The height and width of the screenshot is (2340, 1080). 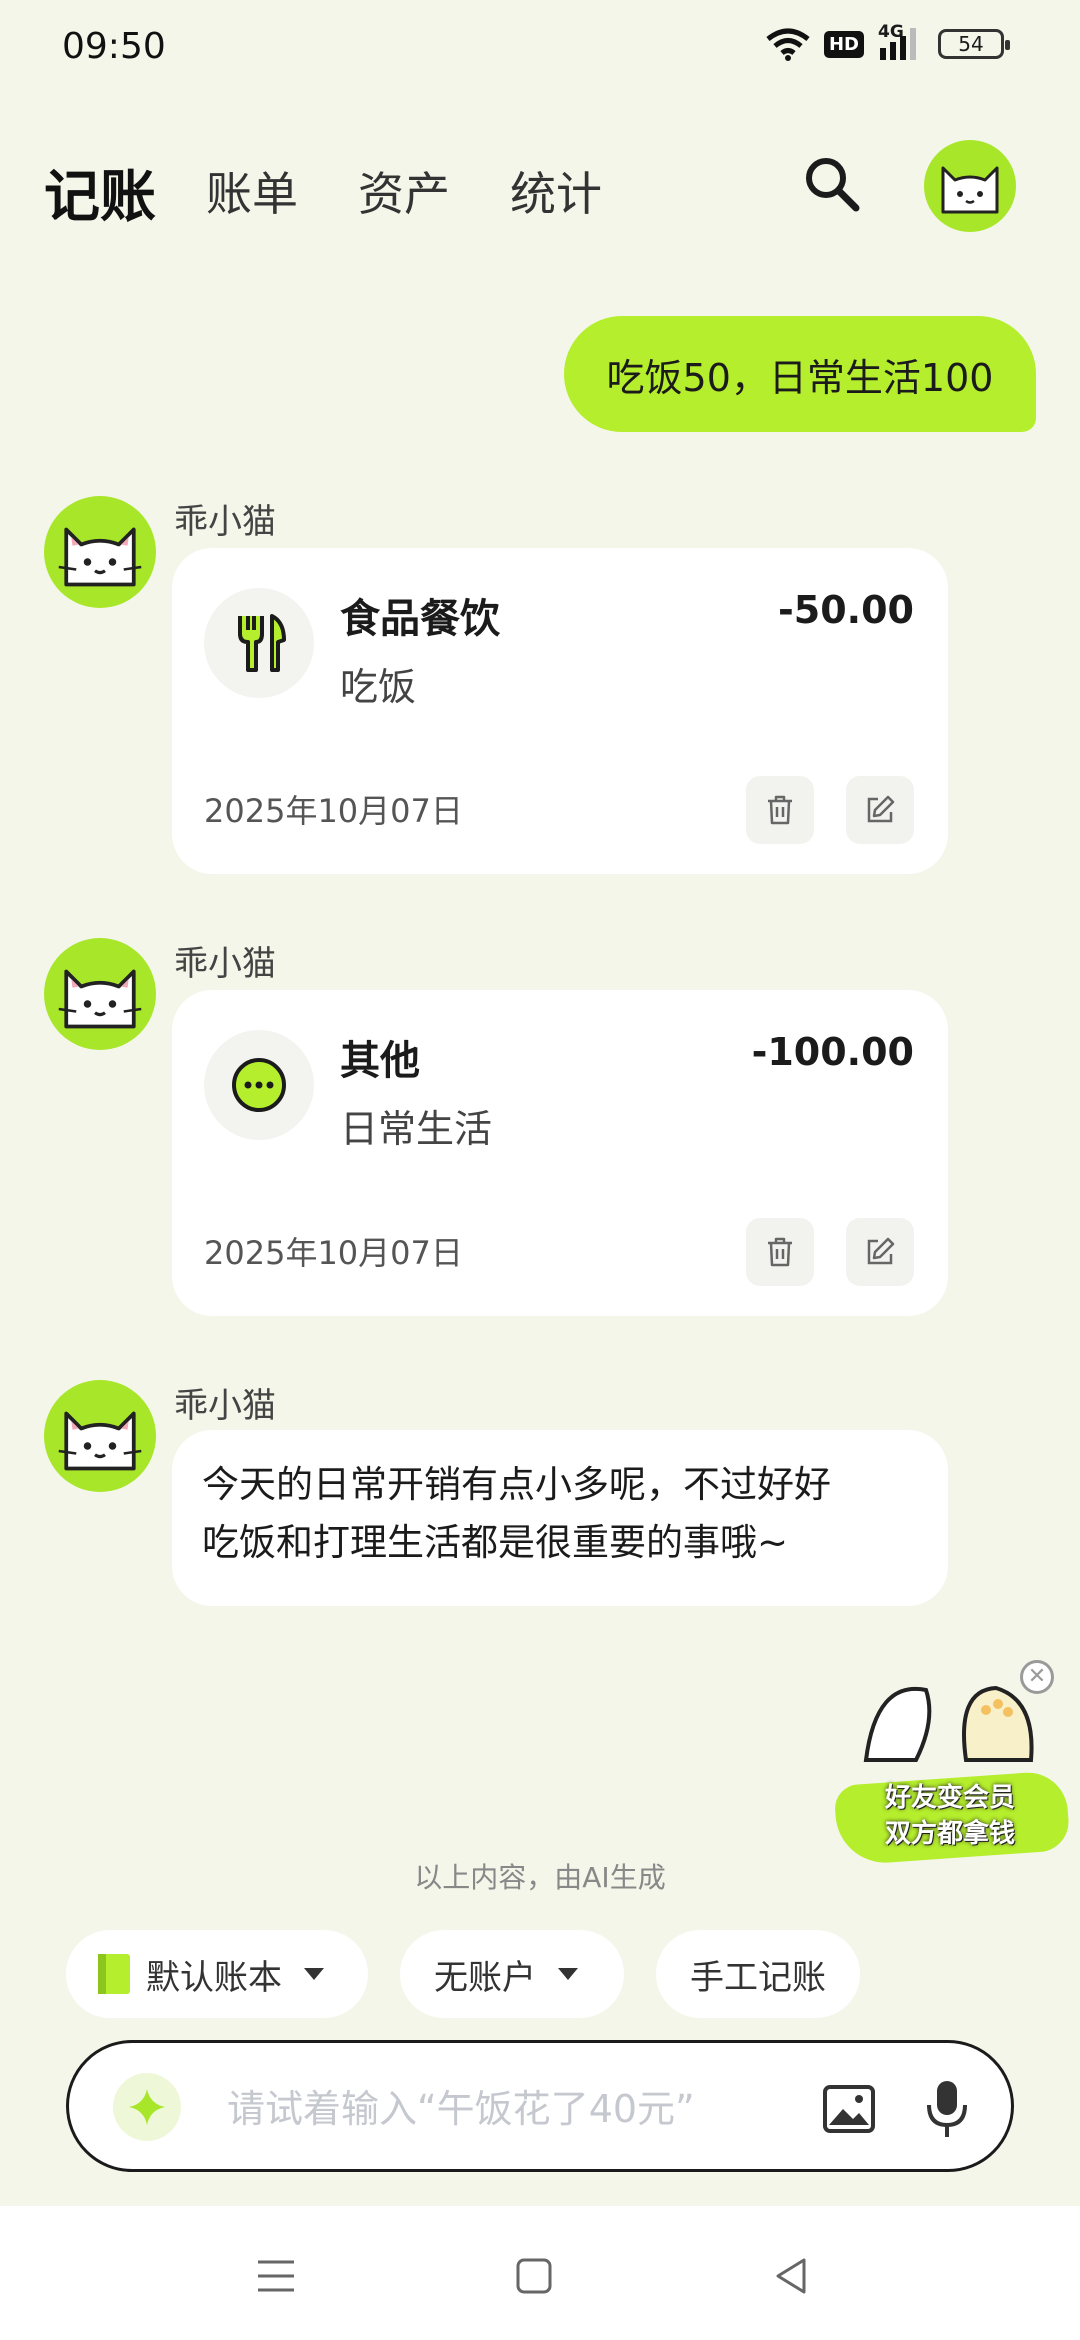 I want to click on hd-badge: HD, so click(x=843, y=44).